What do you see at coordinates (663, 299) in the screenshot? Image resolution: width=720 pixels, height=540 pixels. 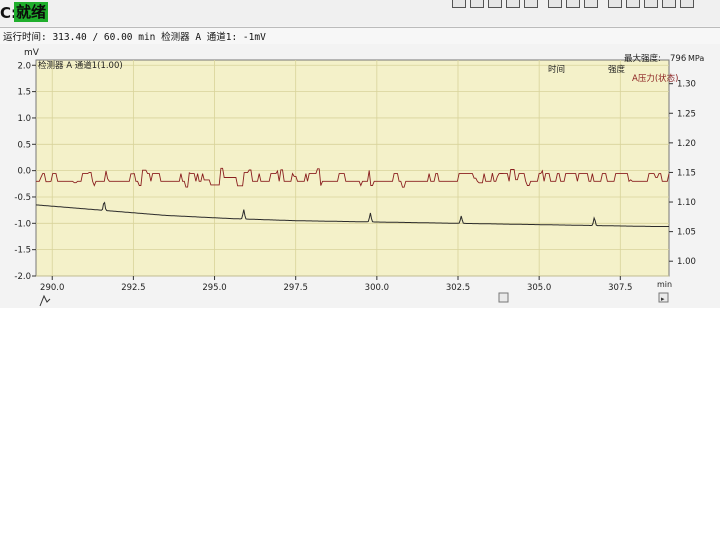 I see `scroll-right-arrow-icon: ▸` at bounding box center [663, 299].